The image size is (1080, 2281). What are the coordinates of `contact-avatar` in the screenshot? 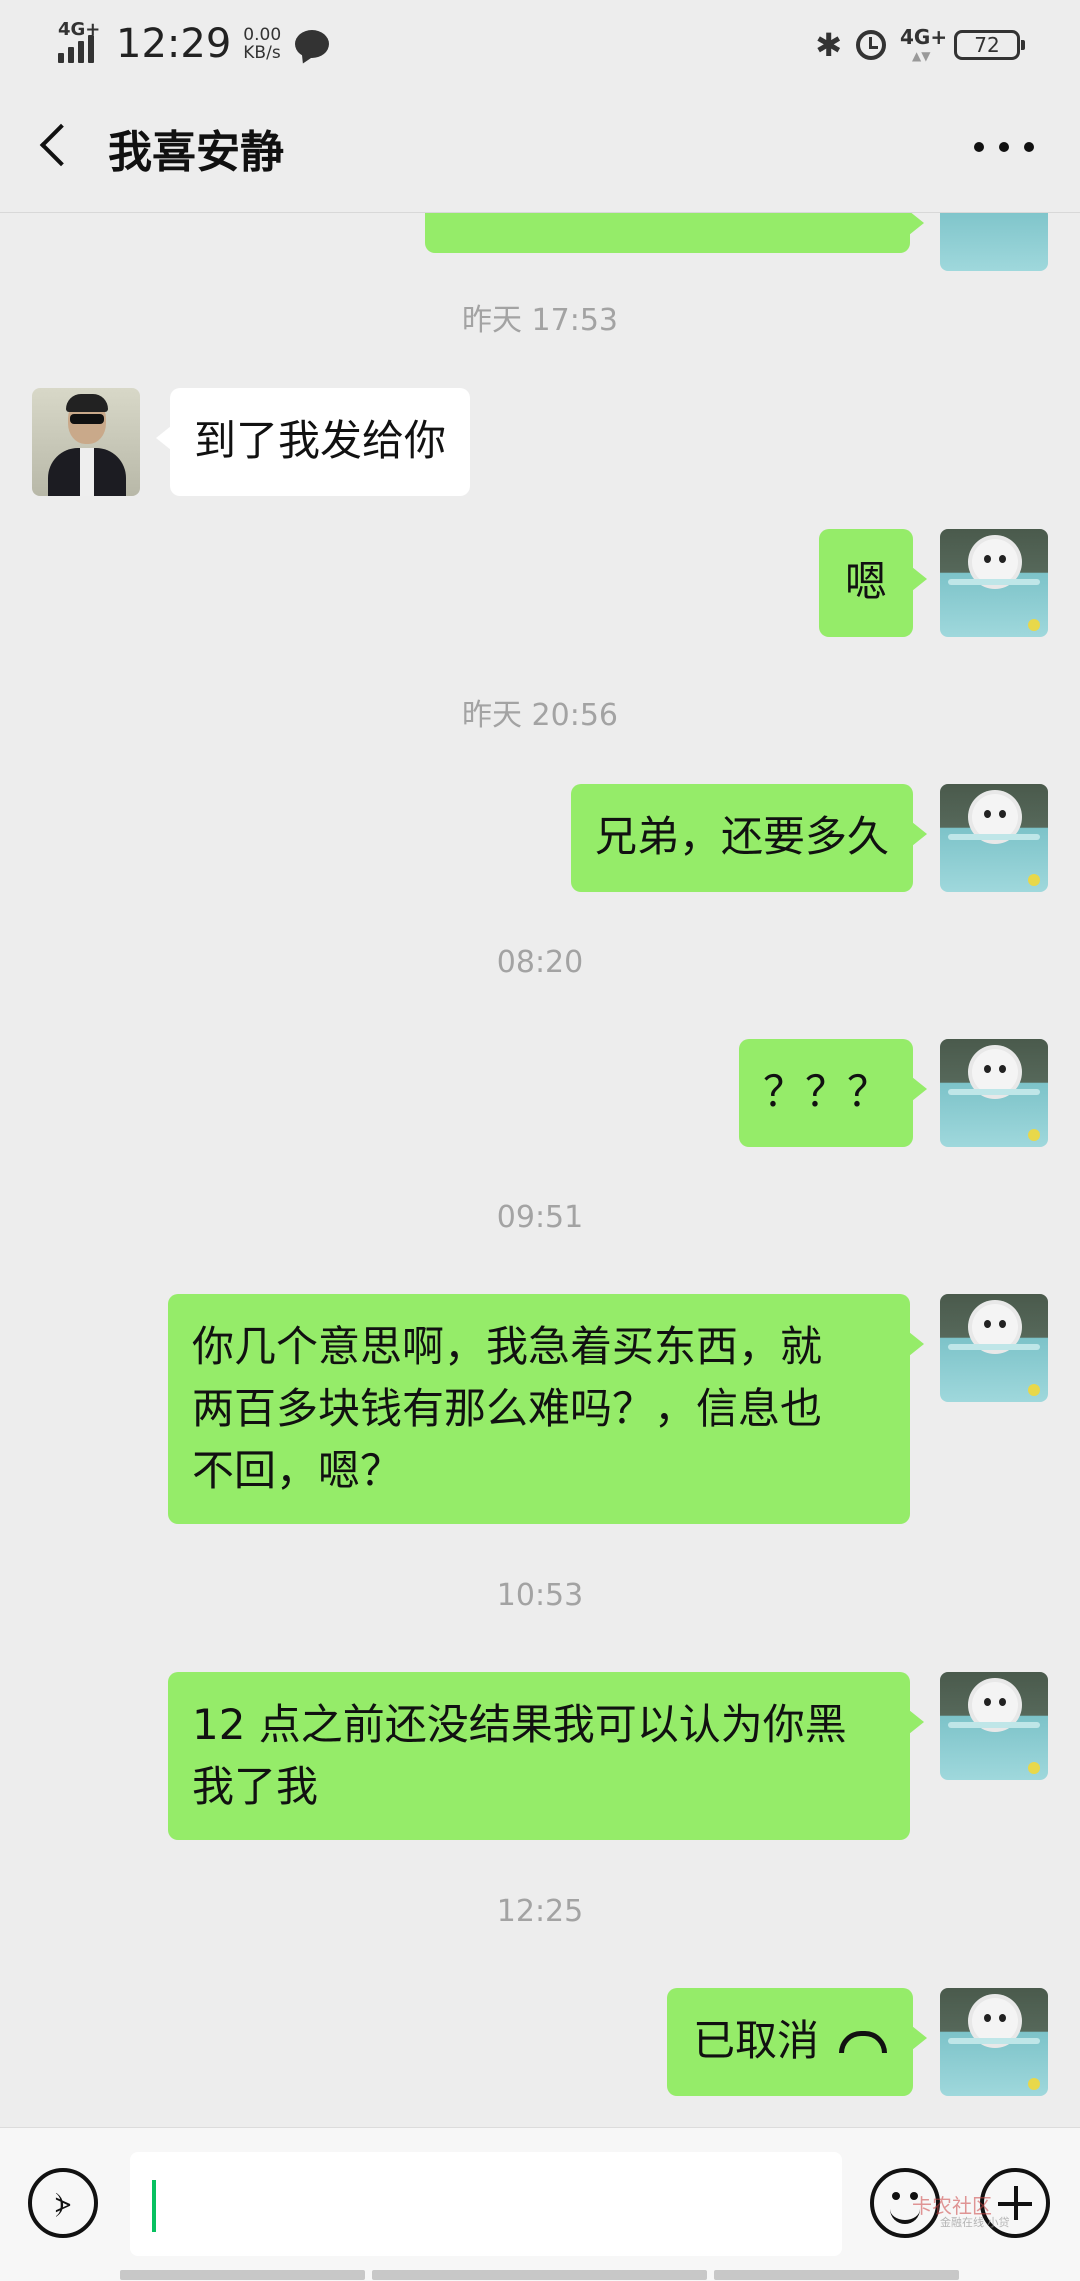 It's located at (86, 442).